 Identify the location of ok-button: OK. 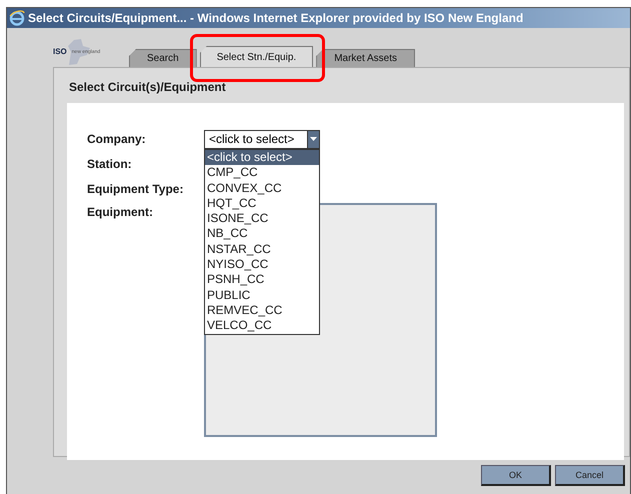
(516, 475).